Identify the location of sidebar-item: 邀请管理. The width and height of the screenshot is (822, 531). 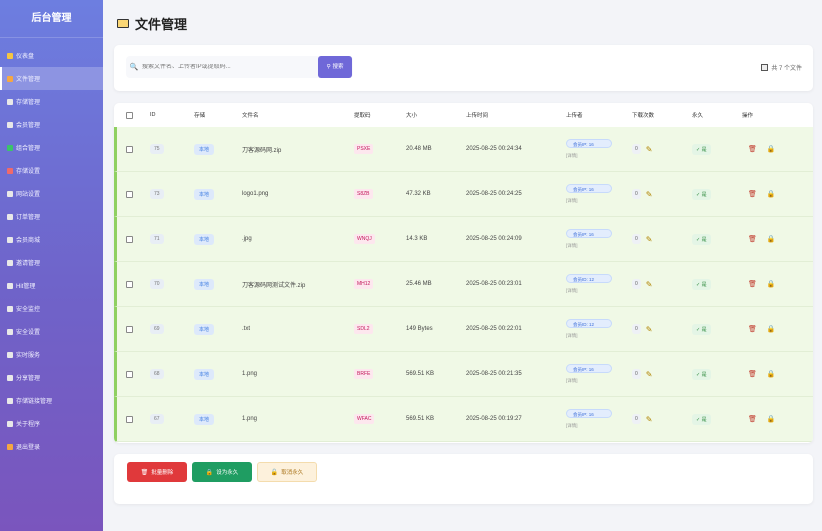
(51, 262).